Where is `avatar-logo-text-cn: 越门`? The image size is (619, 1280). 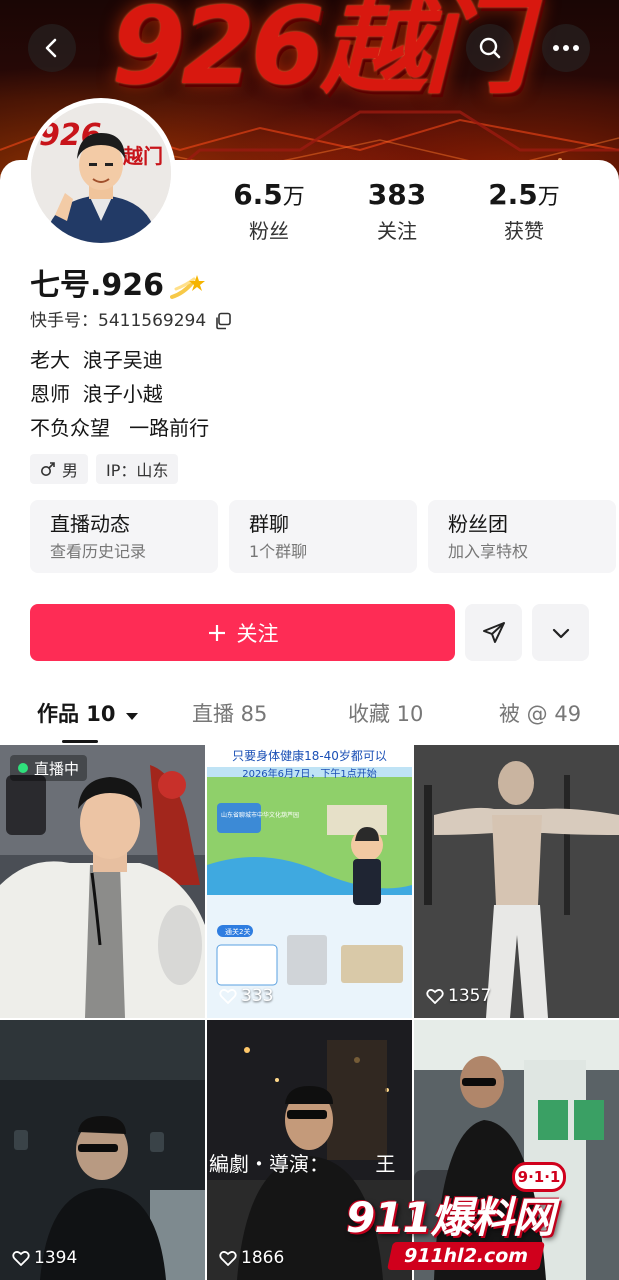
avatar-logo-text-cn: 越门 is located at coordinates (142, 156).